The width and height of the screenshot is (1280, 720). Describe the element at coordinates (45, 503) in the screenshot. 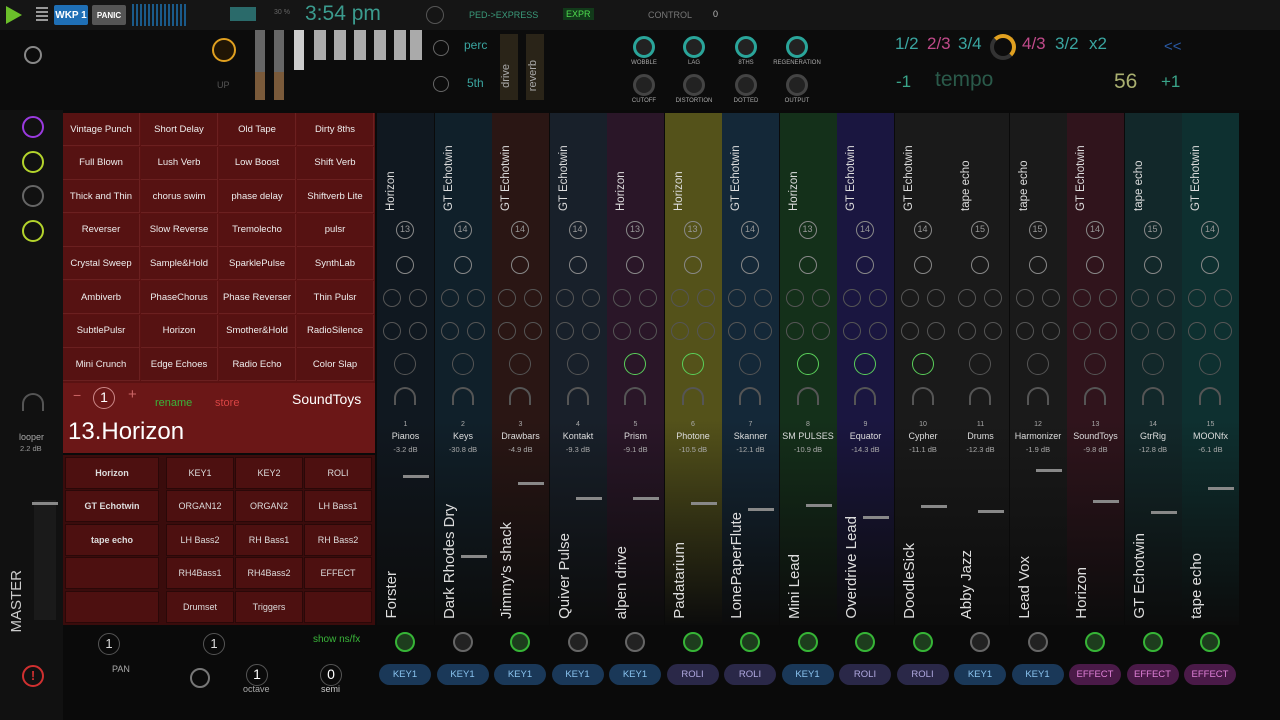

I see `master-fader` at that location.